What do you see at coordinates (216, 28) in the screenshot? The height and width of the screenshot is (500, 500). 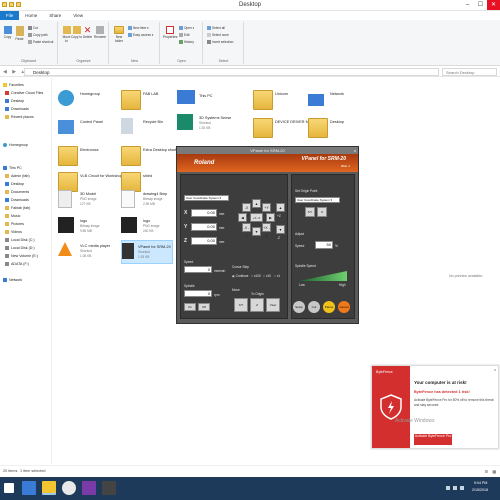 I see `select-all-button: Select all` at bounding box center [216, 28].